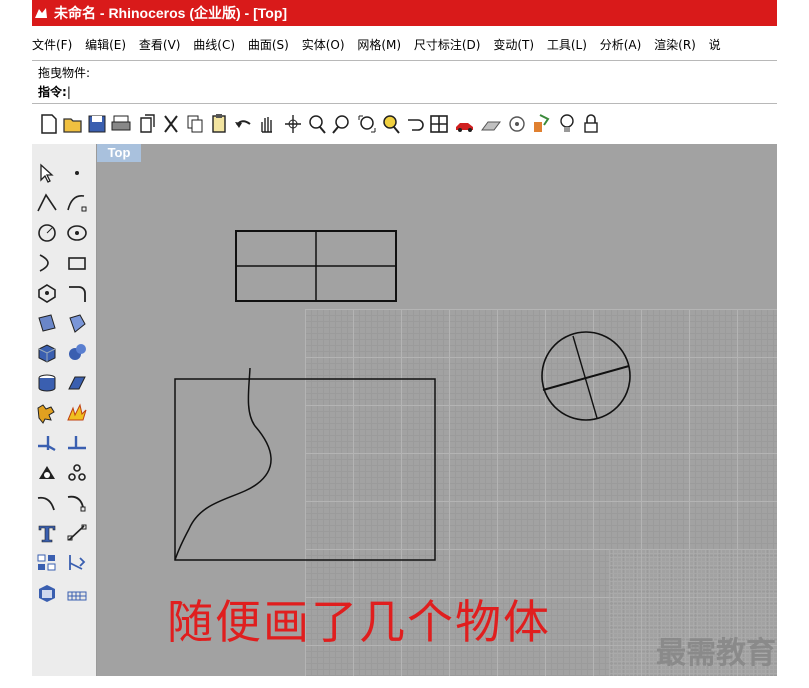  I want to click on group-icon, so click(47, 473).